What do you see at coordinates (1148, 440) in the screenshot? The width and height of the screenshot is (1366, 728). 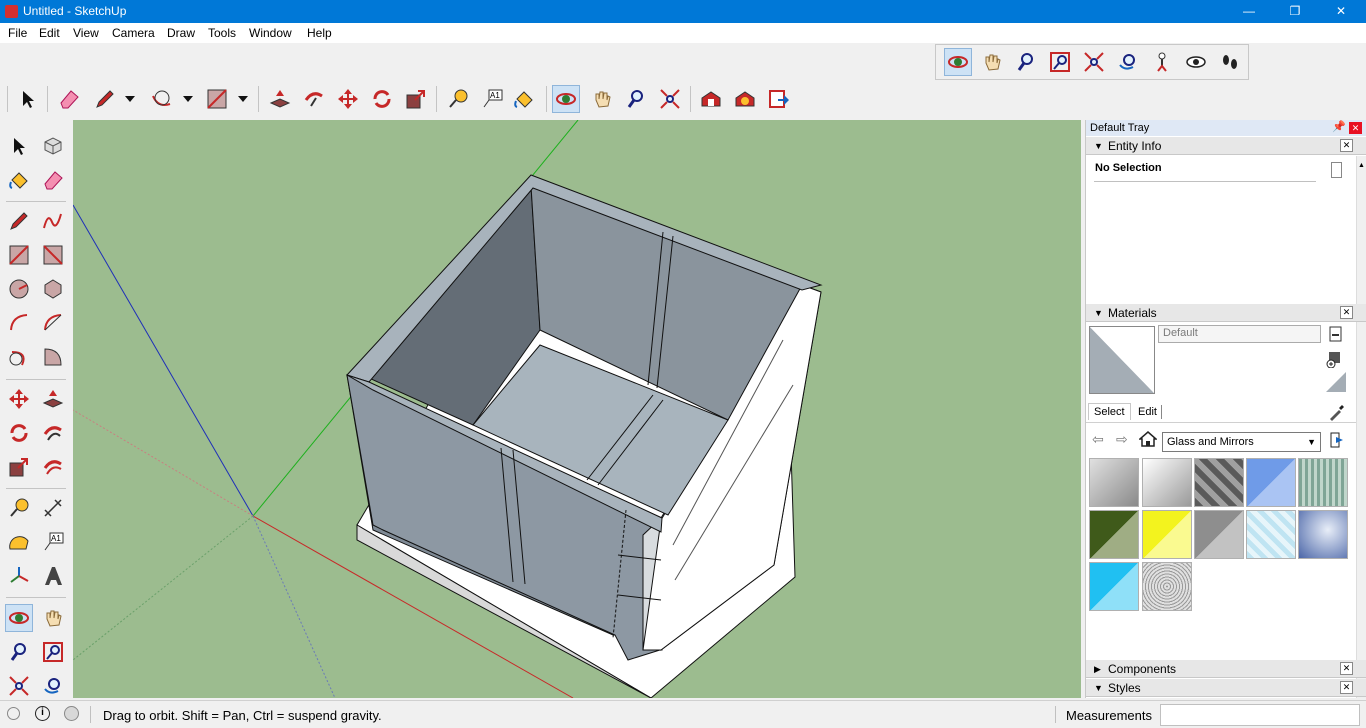 I see `home-icon` at bounding box center [1148, 440].